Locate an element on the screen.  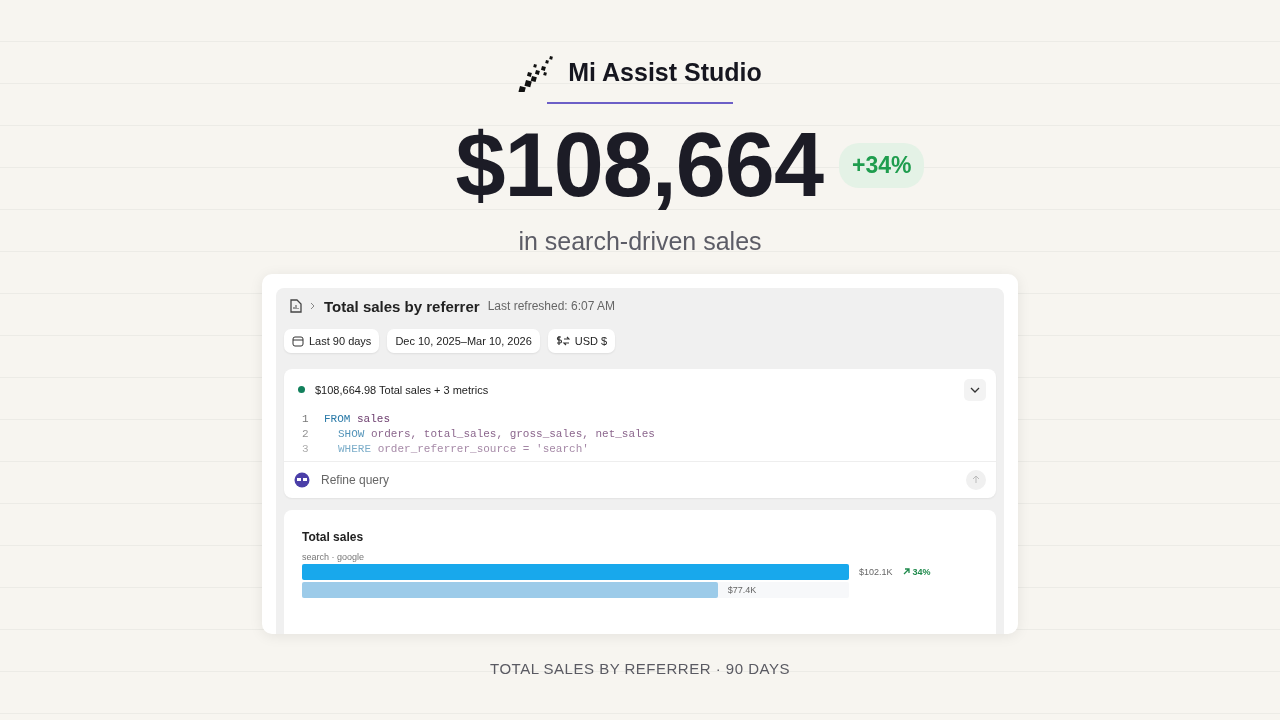
change-badge: +34% is located at coordinates (881, 165).